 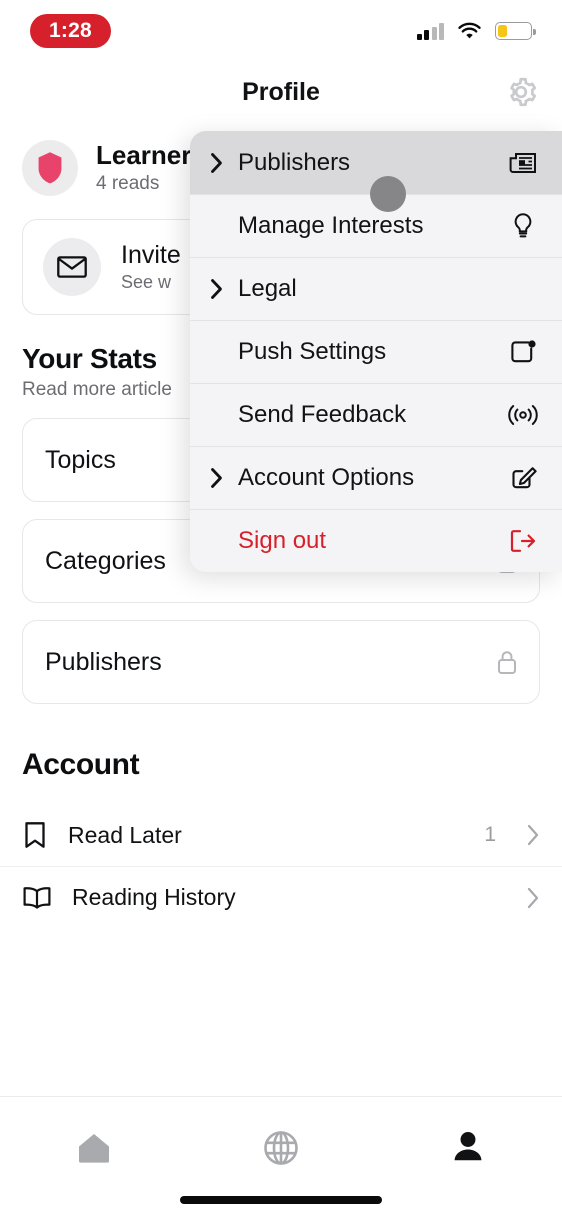 I want to click on menu-item-push-settings: Push Settings, so click(x=376, y=351).